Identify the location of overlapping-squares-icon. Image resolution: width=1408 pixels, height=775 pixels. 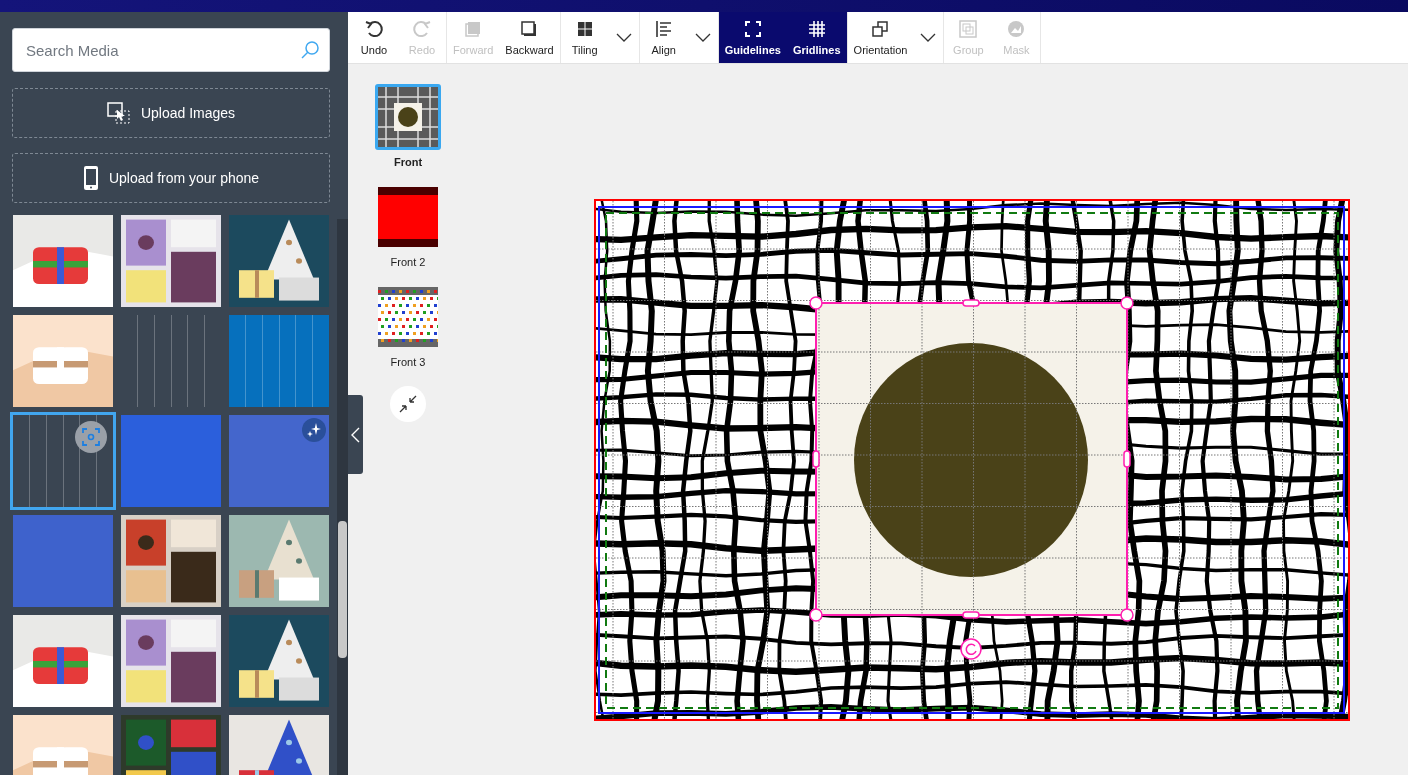
(880, 29).